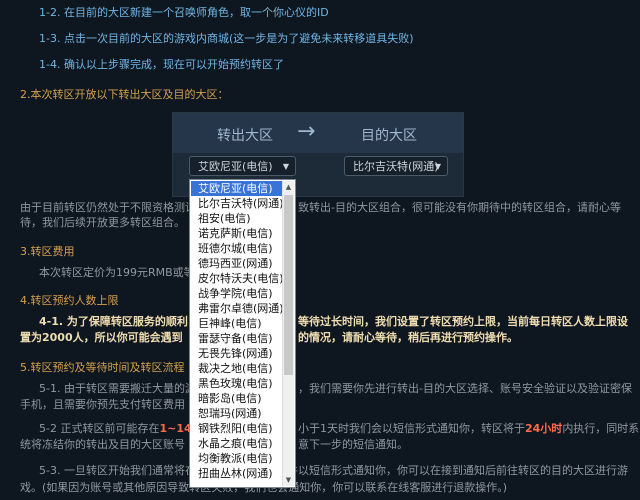  I want to click on flow-line-c-1: 5-2 正式转区前可能存在1~14天, so click(121, 428).